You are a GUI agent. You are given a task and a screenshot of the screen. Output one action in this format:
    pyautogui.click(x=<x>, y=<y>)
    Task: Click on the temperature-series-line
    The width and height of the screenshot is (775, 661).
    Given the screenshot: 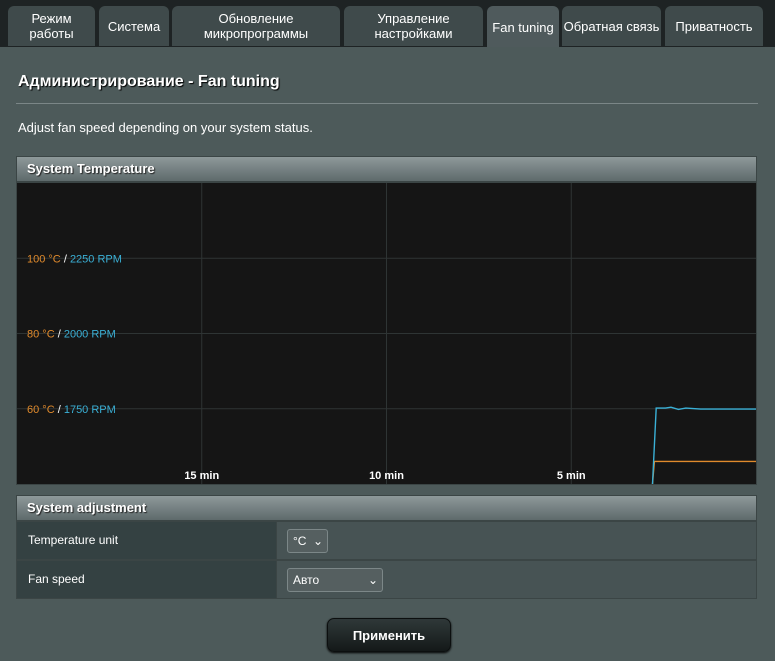 What is the action you would take?
    pyautogui.click(x=703, y=472)
    